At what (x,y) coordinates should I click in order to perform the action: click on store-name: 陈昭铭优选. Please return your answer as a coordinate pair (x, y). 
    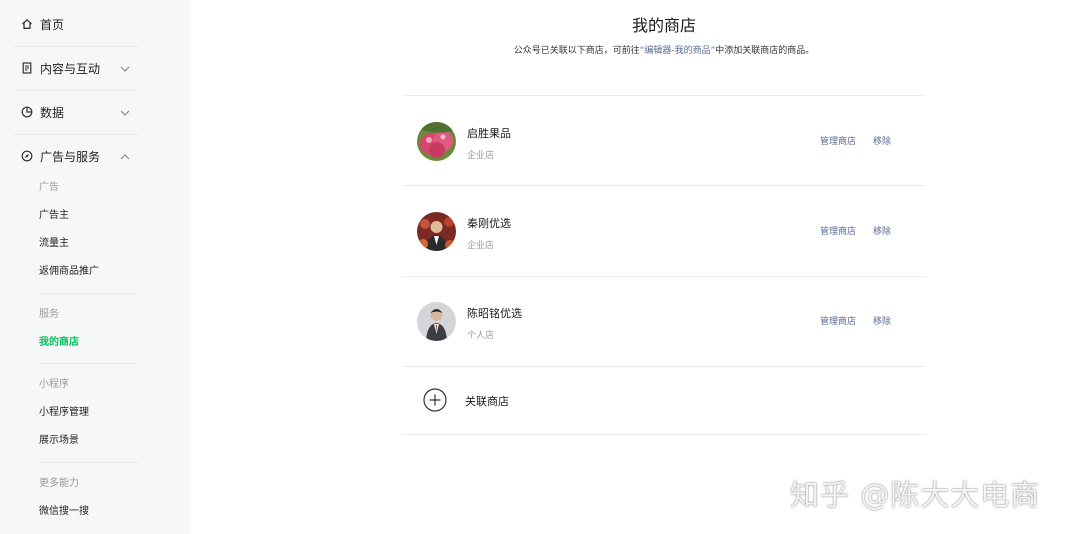
    Looking at the image, I should click on (494, 313).